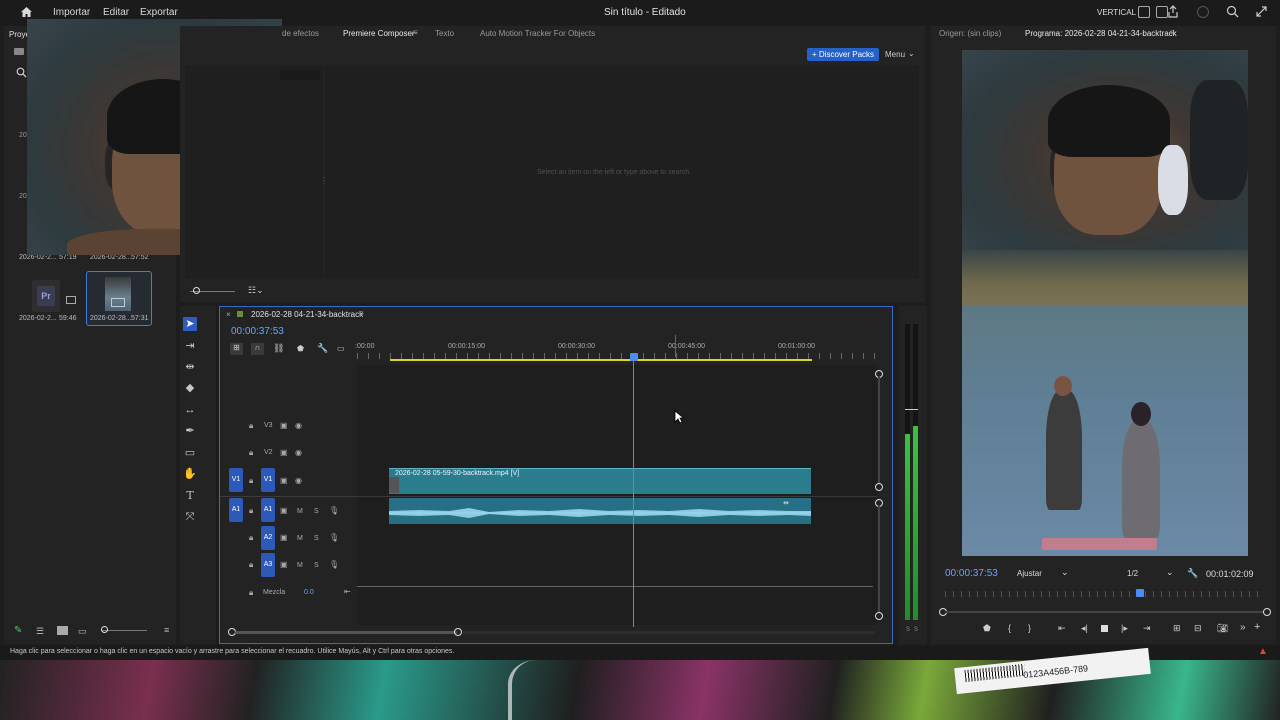  What do you see at coordinates (347, 591) in the screenshot?
I see `mix-go-to-icon: ⇤` at bounding box center [347, 591].